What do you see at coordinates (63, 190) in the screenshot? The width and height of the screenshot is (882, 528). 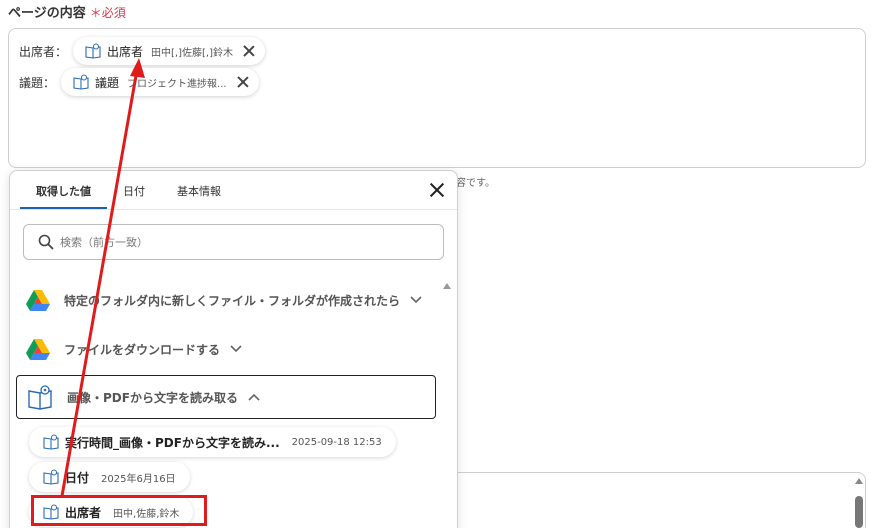 I see `tab-acquired-values: 取得した値` at bounding box center [63, 190].